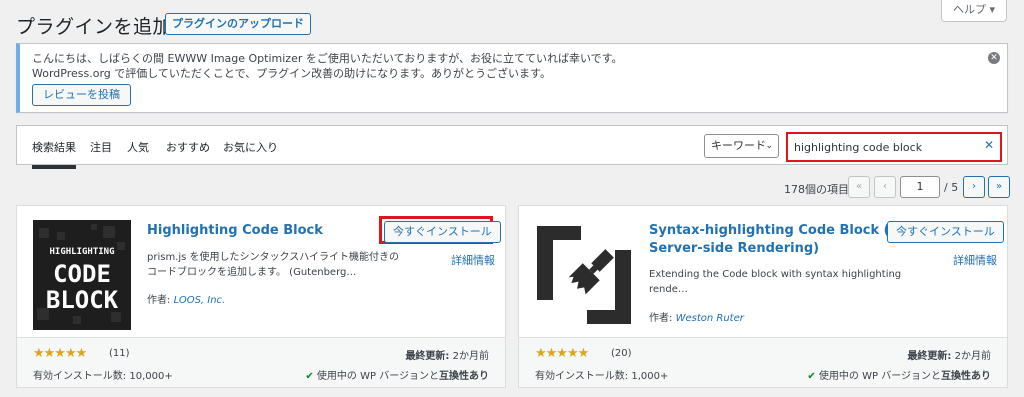  Describe the element at coordinates (974, 11) in the screenshot. I see `help-button: ヘルプ ▾` at that location.